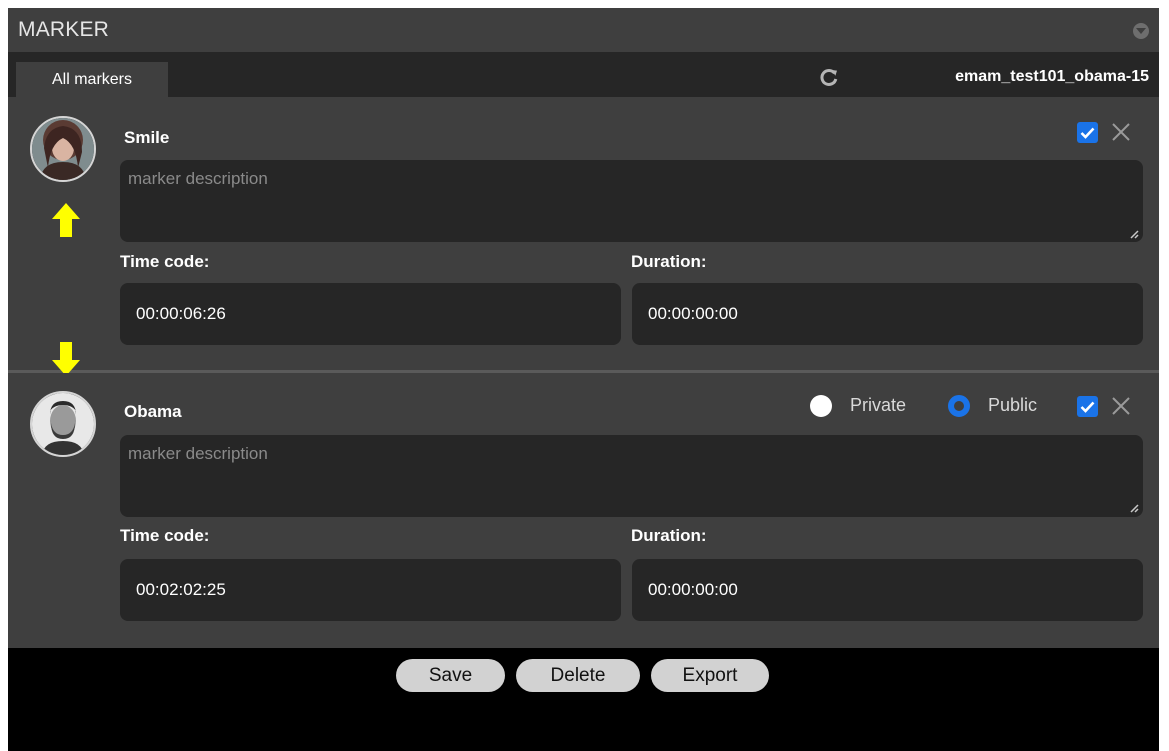 The image size is (1169, 751). Describe the element at coordinates (63, 149) in the screenshot. I see `woman-face-avatar` at that location.